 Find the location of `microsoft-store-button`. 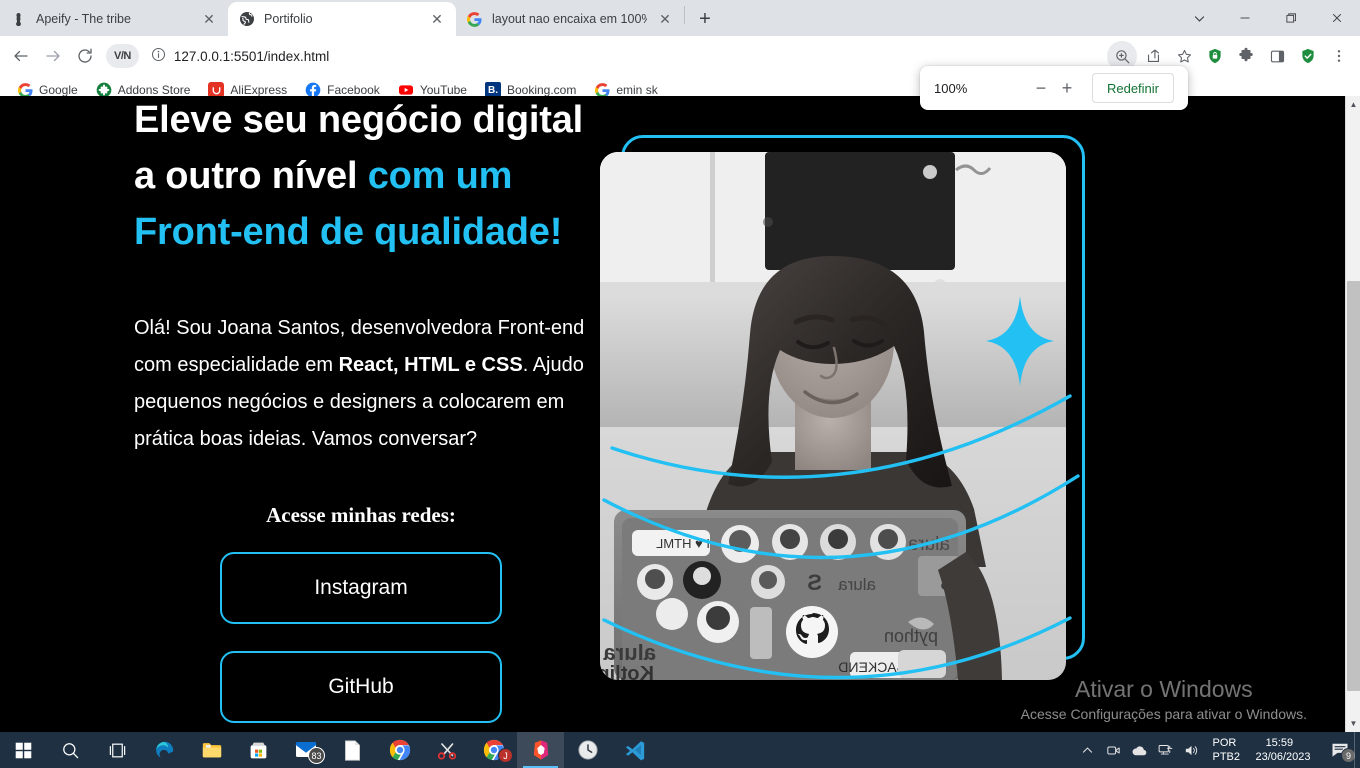

microsoft-store-button is located at coordinates (258, 750).